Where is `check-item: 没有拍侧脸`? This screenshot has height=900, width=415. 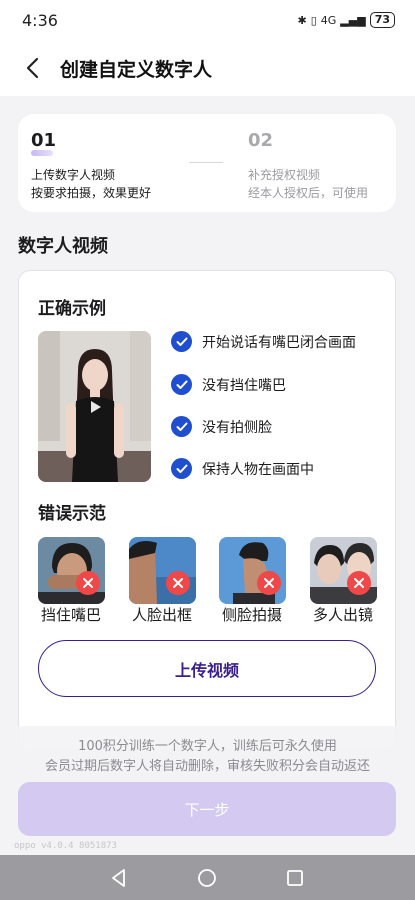
check-item: 没有拍侧脸 is located at coordinates (221, 426).